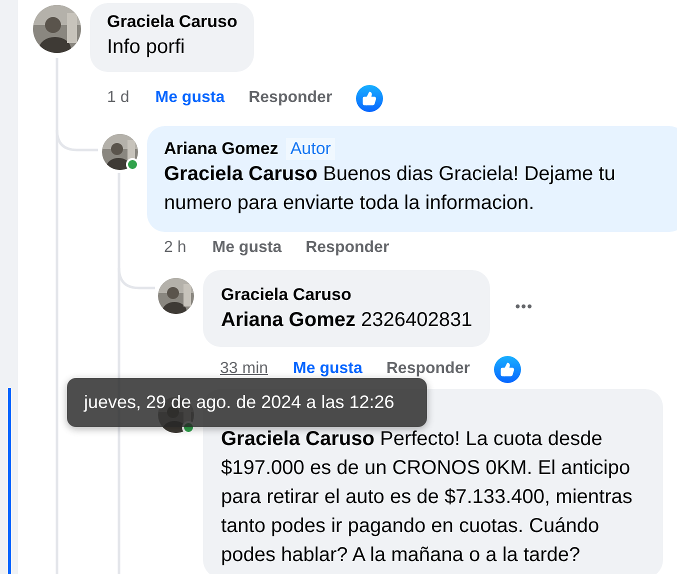 Image resolution: width=677 pixels, height=574 pixels. What do you see at coordinates (427, 497) in the screenshot?
I see `comment-text: Graciela Caruso Perfecto! La cuota desde $197.000 es de un CRONOS 0KM. El anticipo para retirar el auto es de $7.133.400, mientras tanto podes ir pagando en cuotas. Cuándo podes hablar? A la mañana o a la tarde?` at bounding box center [427, 497].